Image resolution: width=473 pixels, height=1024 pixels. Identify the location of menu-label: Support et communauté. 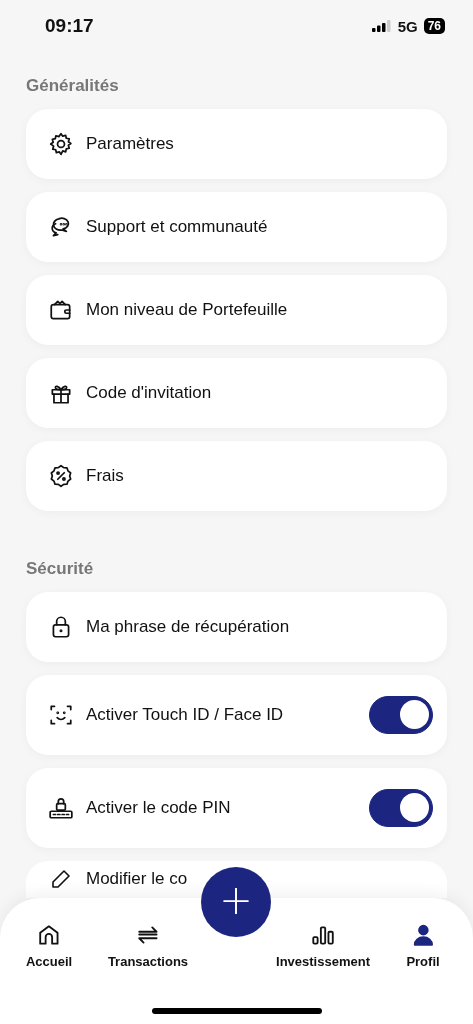
(177, 227).